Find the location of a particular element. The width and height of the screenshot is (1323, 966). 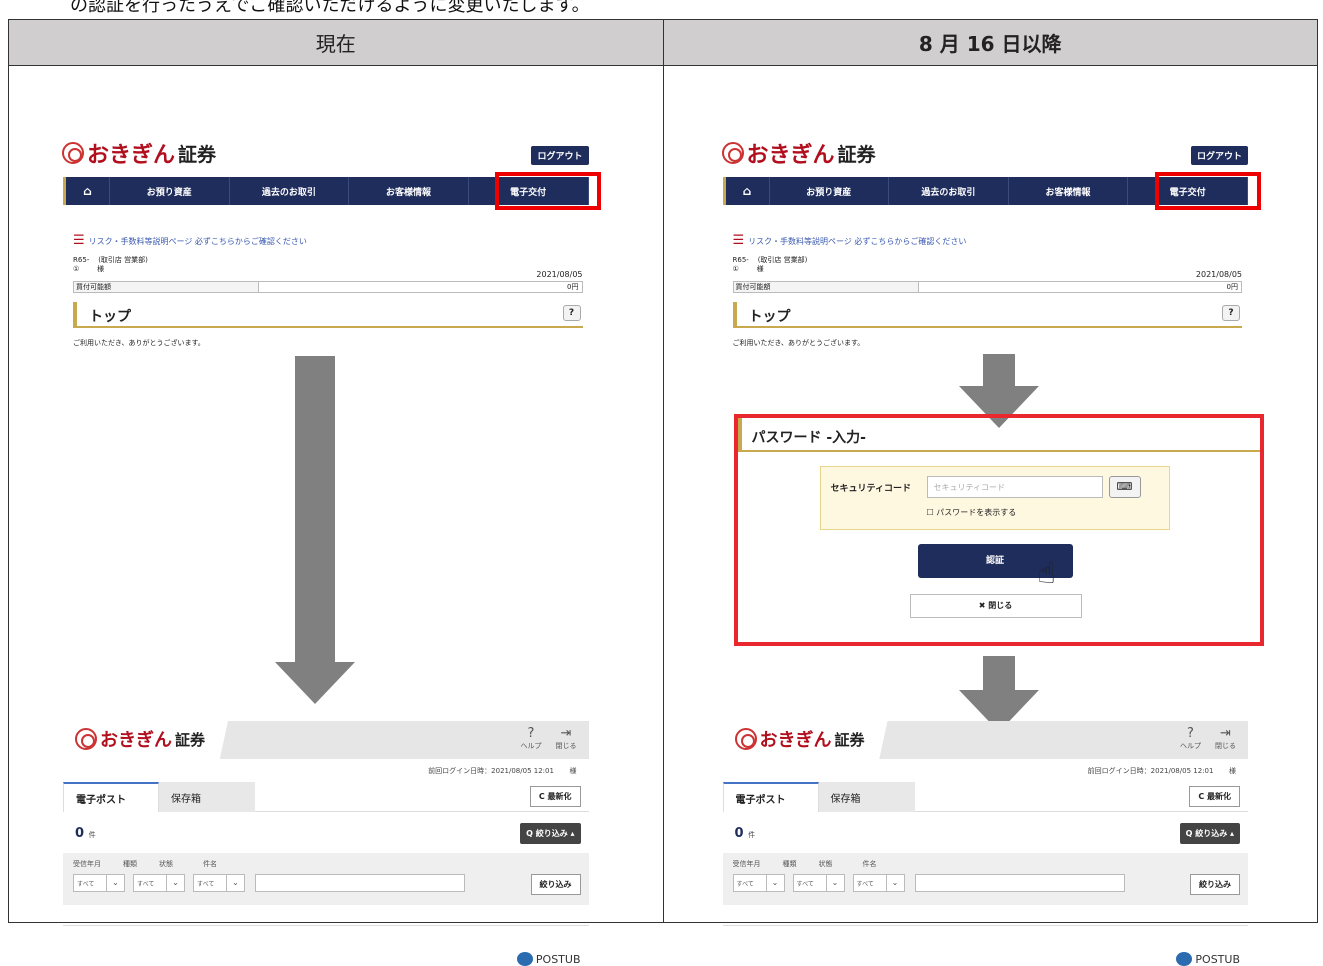

header-after: 8 月 16 日以降 is located at coordinates (990, 42).